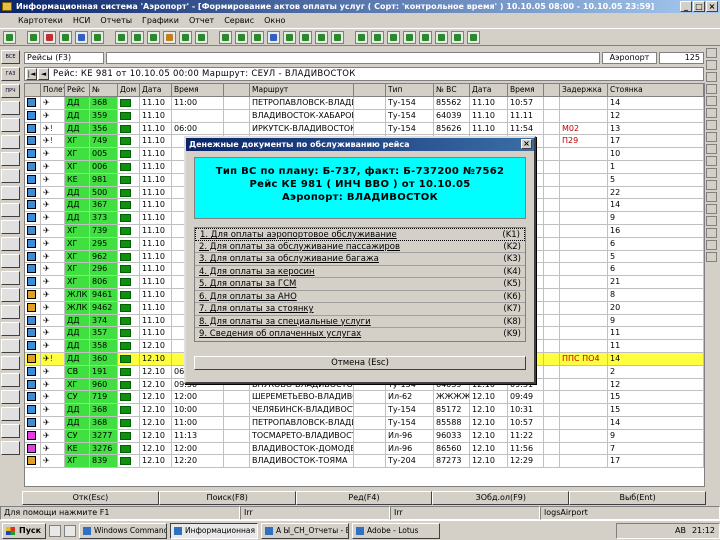  What do you see at coordinates (686, 6) in the screenshot?
I see `minimize-button: _` at bounding box center [686, 6].